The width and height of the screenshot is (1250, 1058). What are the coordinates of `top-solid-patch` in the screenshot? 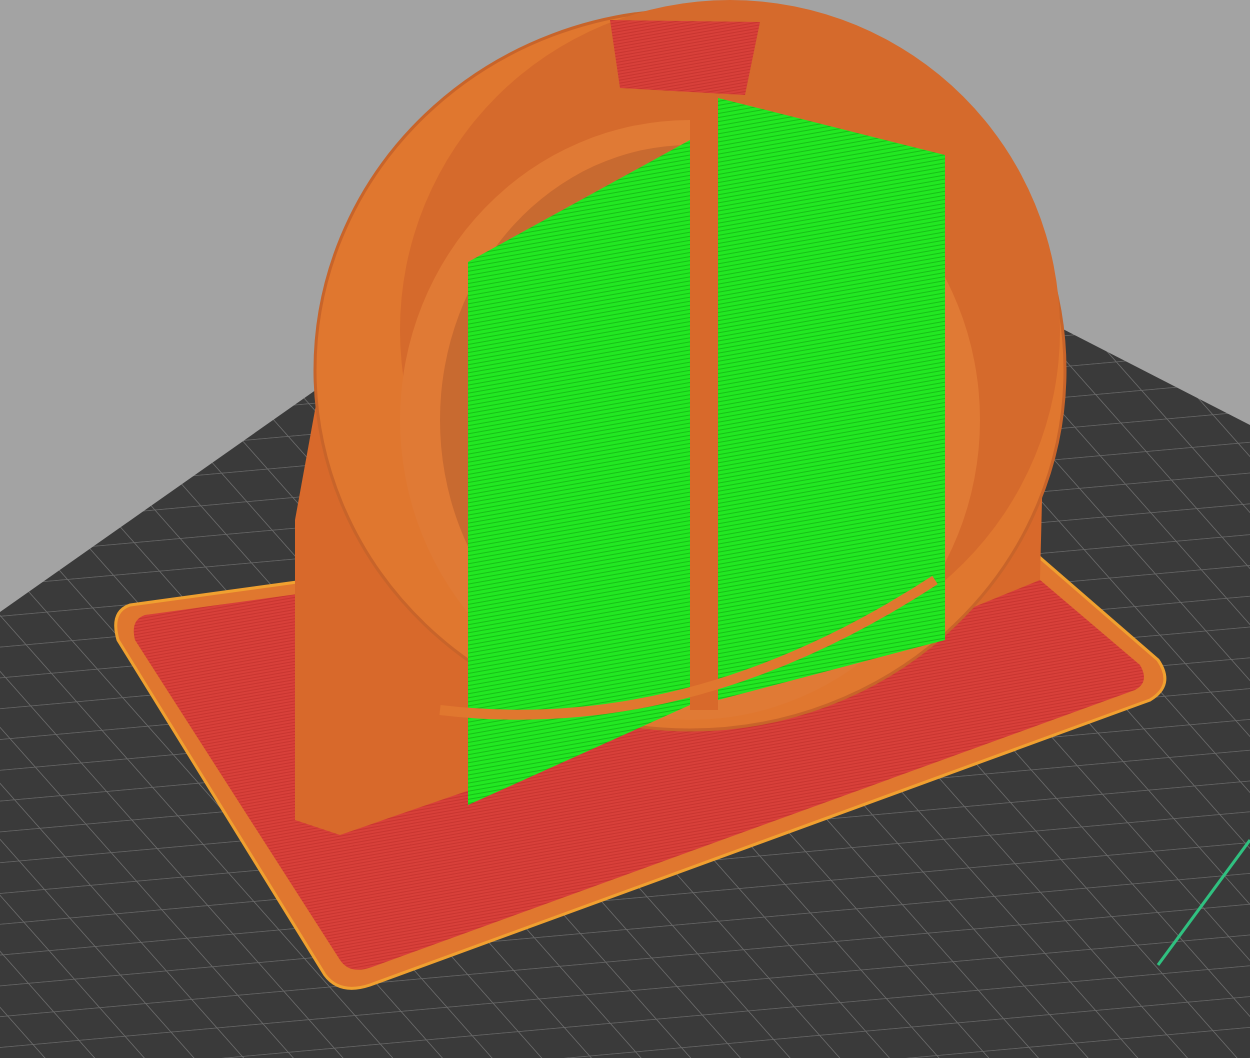 It's located at (685, 57).